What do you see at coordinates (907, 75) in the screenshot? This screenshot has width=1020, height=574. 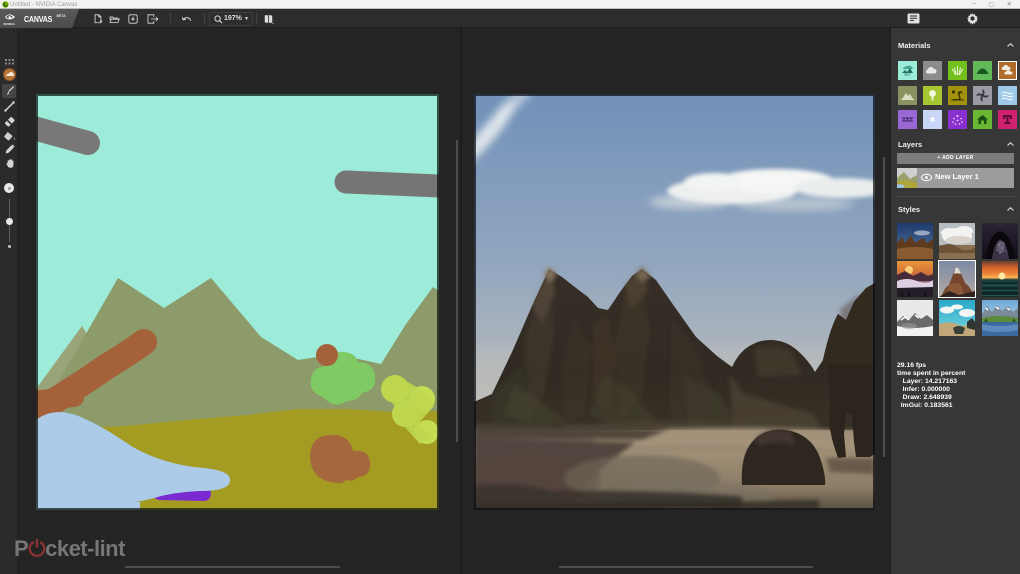 I see `svg-text: SKY` at bounding box center [907, 75].